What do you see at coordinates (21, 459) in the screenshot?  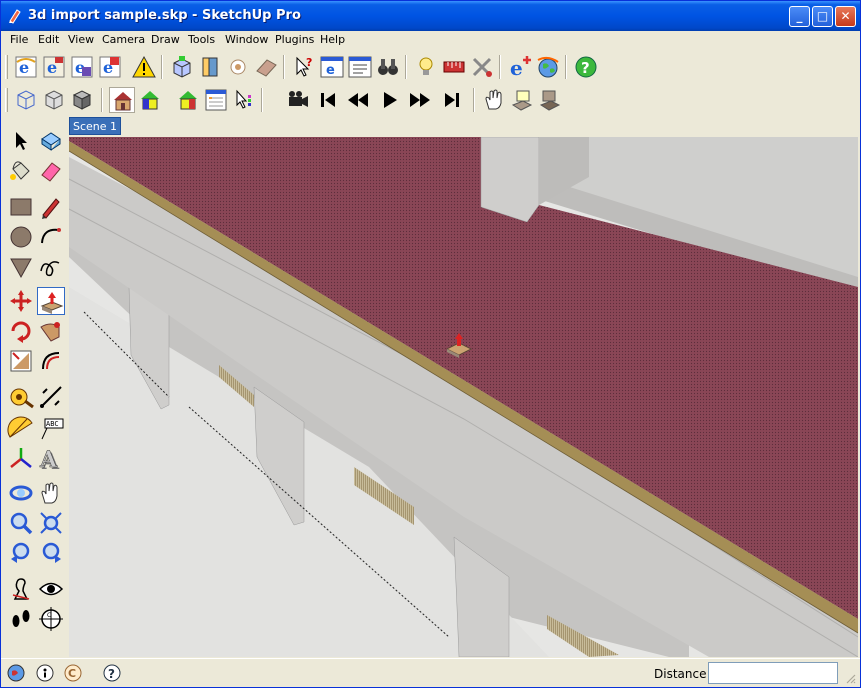 I see `axes-icon` at bounding box center [21, 459].